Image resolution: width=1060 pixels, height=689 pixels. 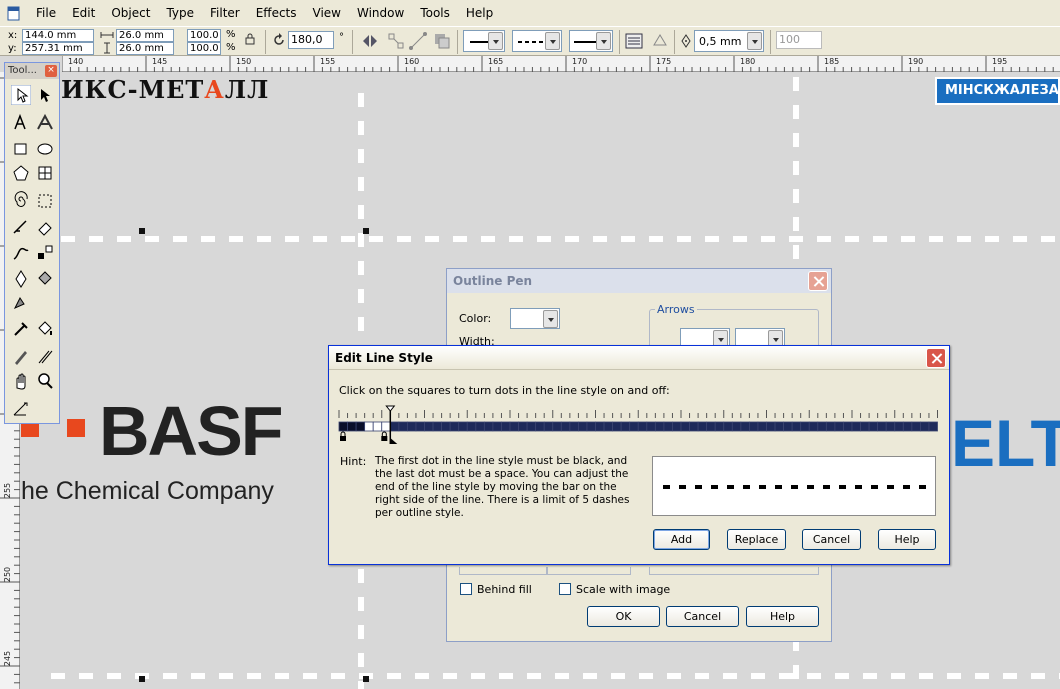 What do you see at coordinates (21, 303) in the screenshot?
I see `interactive-fill-icon` at bounding box center [21, 303].